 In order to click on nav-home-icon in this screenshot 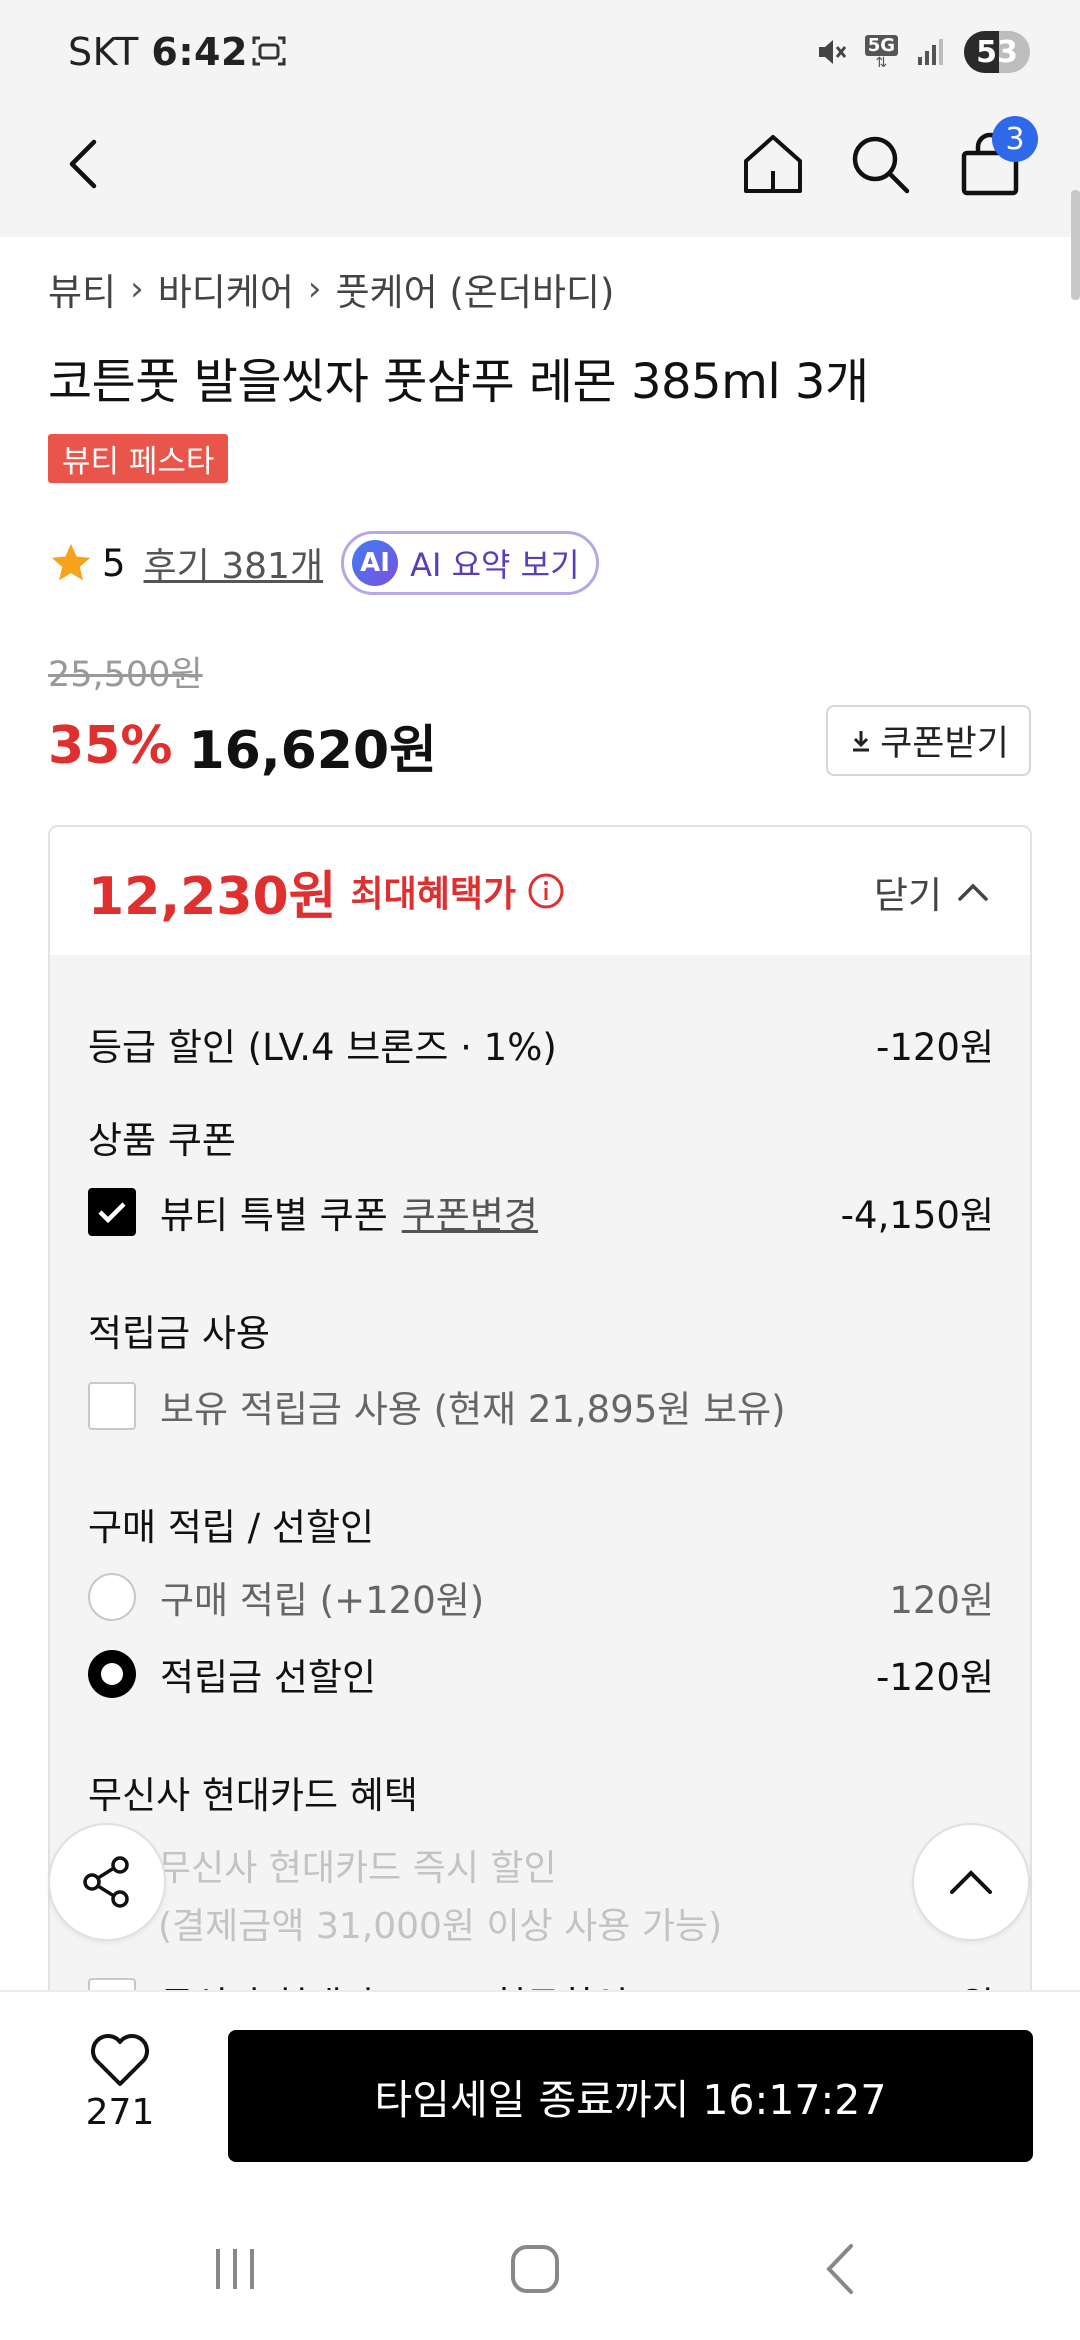, I will do `click(535, 2269)`.